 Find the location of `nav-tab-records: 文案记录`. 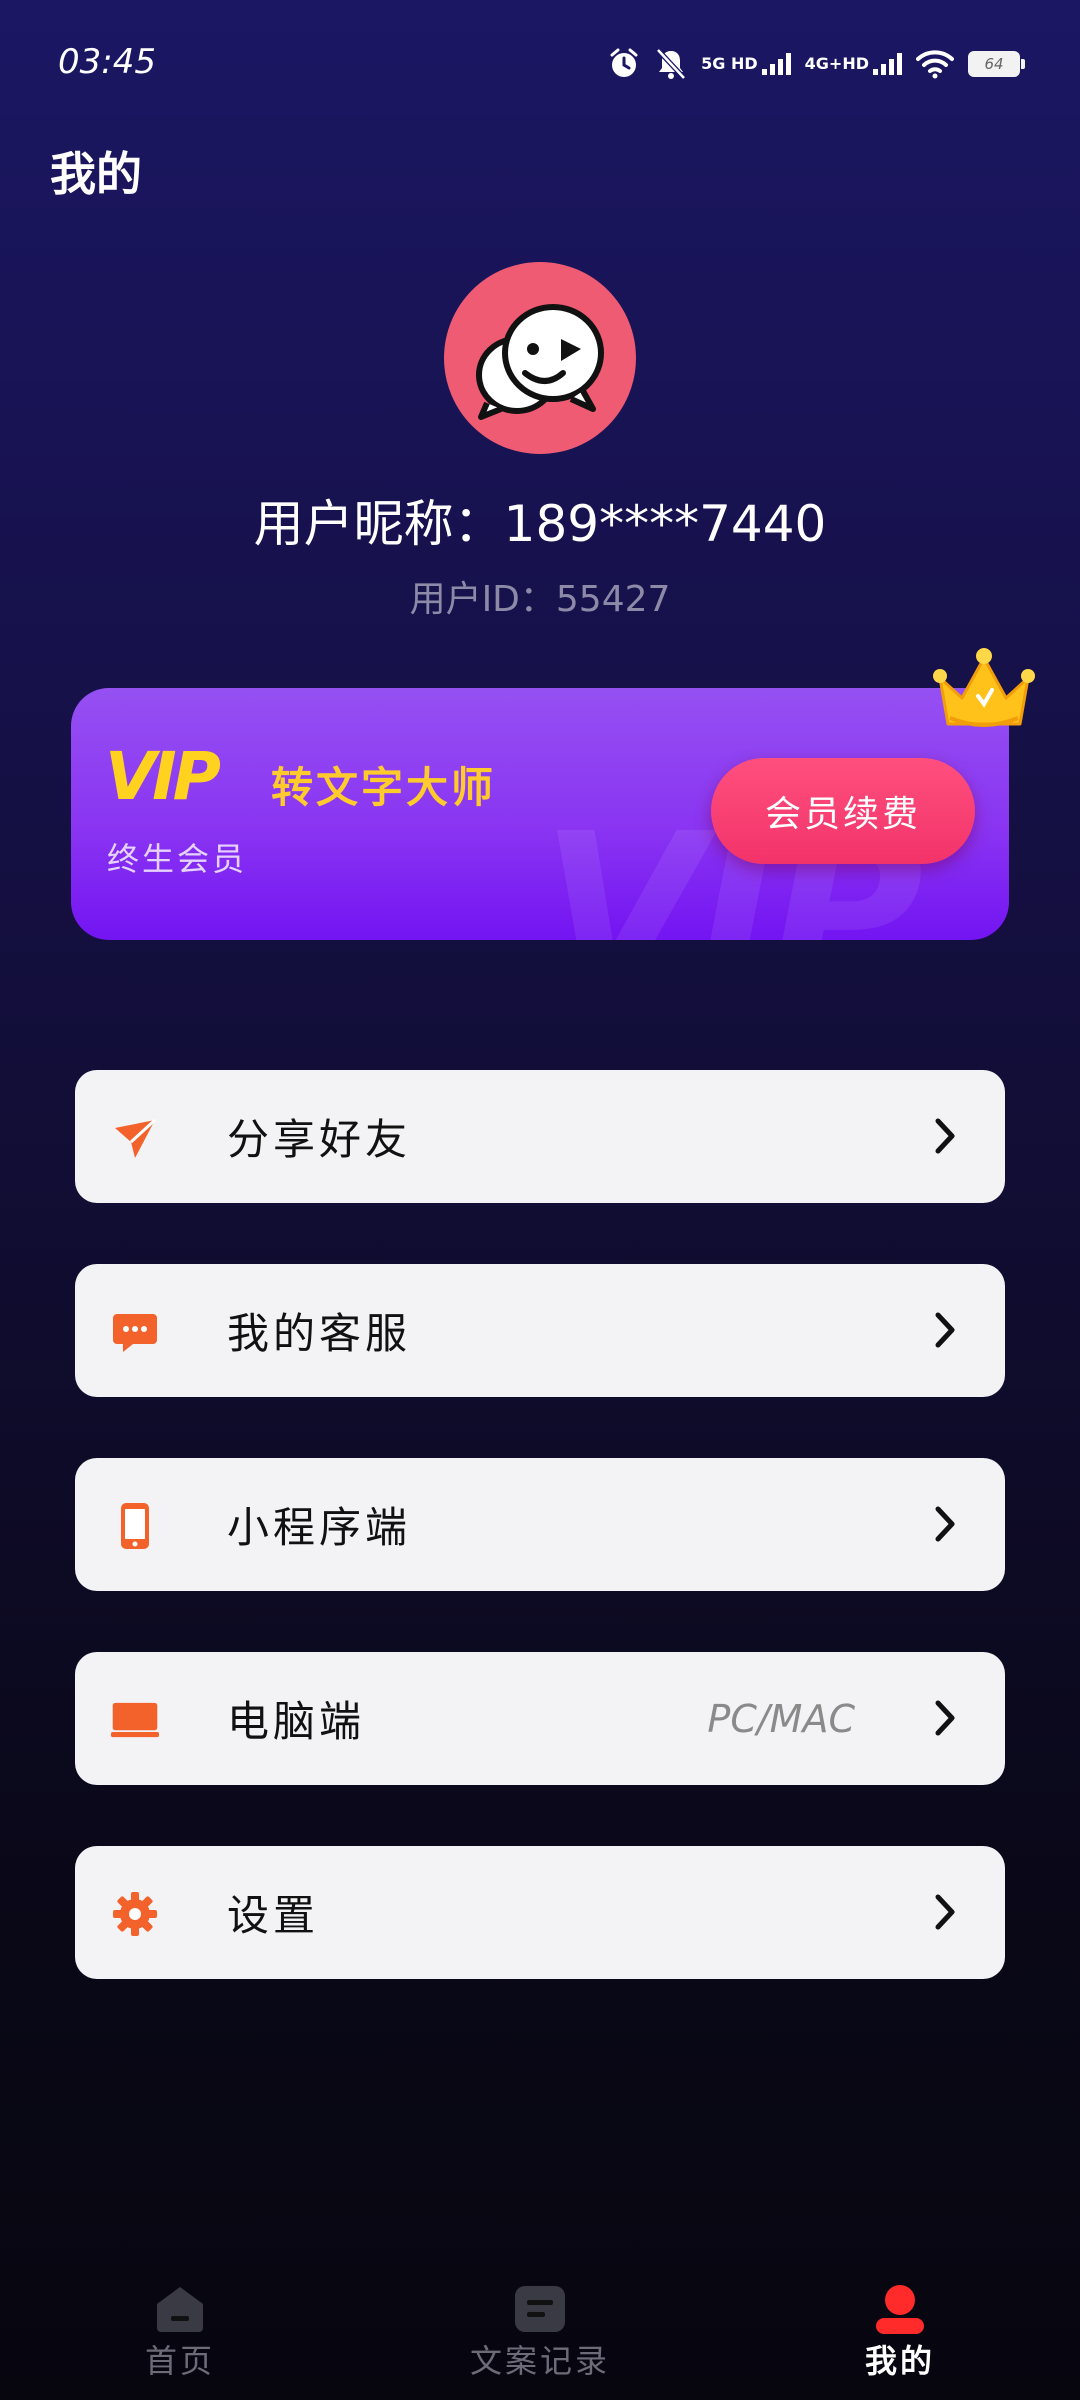

nav-tab-records: 文案记录 is located at coordinates (540, 2330).